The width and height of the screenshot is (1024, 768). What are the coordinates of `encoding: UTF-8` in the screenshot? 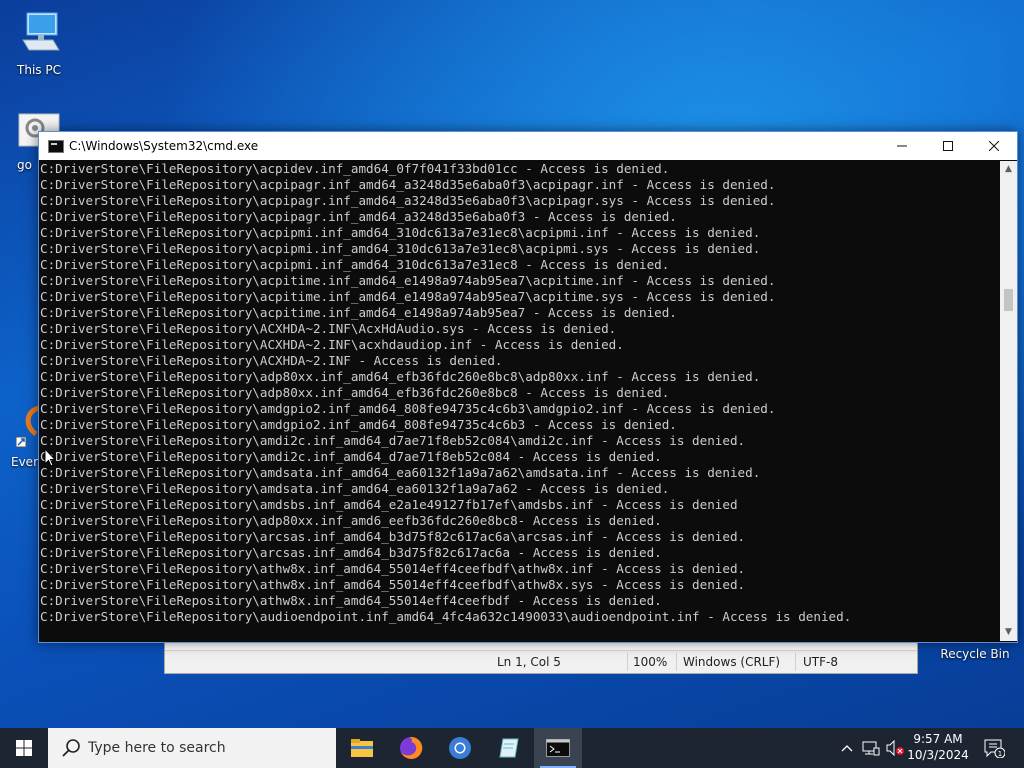 It's located at (820, 662).